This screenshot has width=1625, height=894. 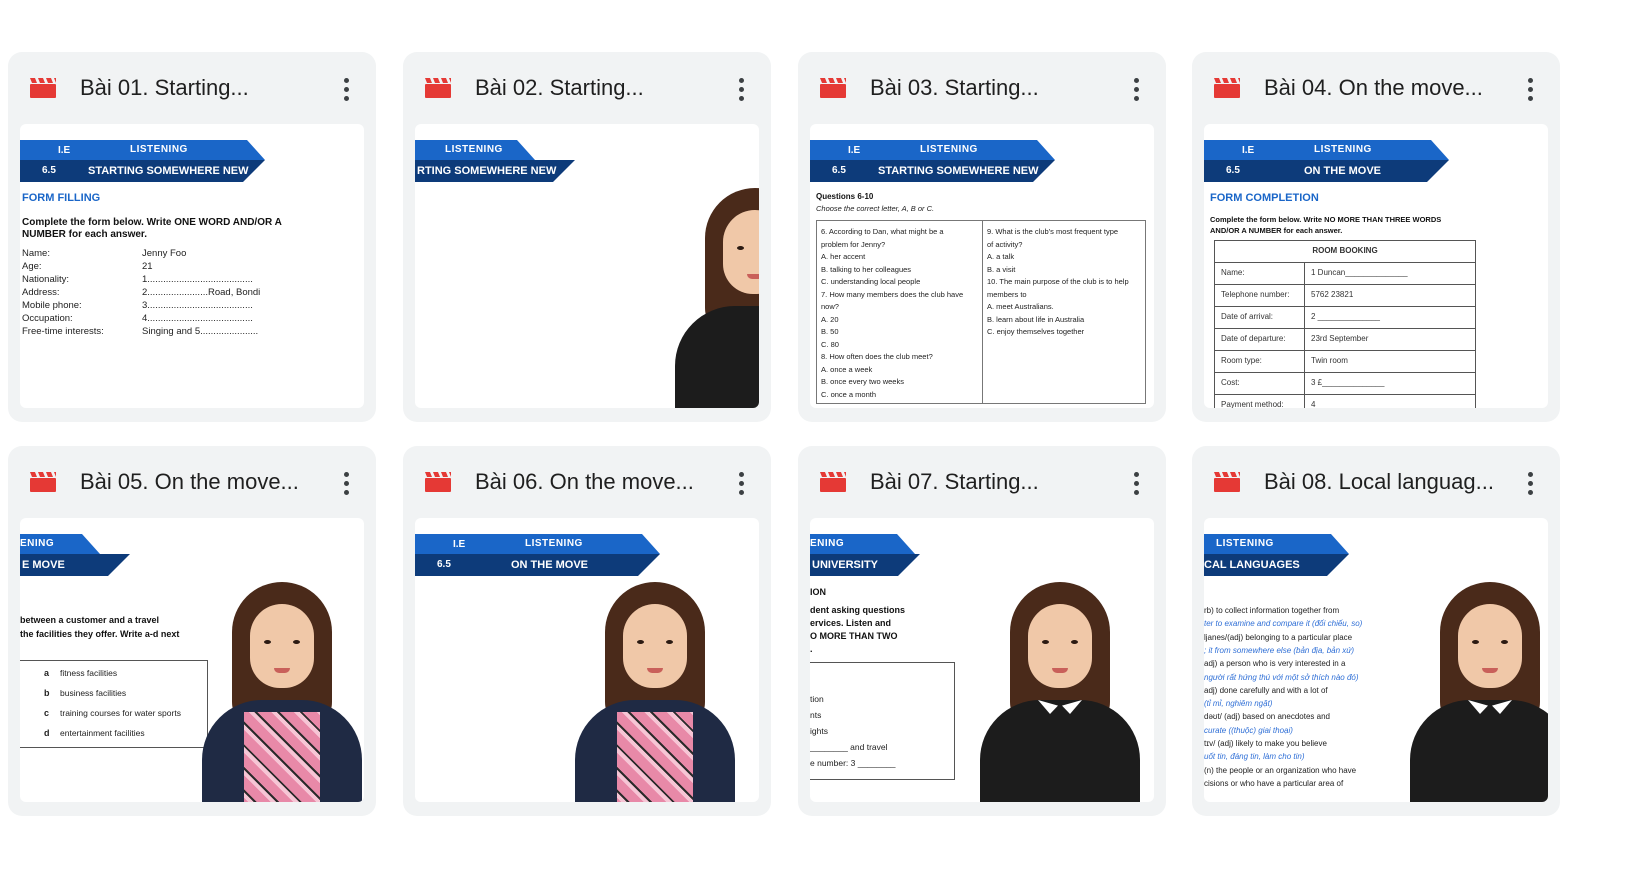 What do you see at coordinates (104, 253) in the screenshot?
I see `form-row: Name: Jenny Foo` at bounding box center [104, 253].